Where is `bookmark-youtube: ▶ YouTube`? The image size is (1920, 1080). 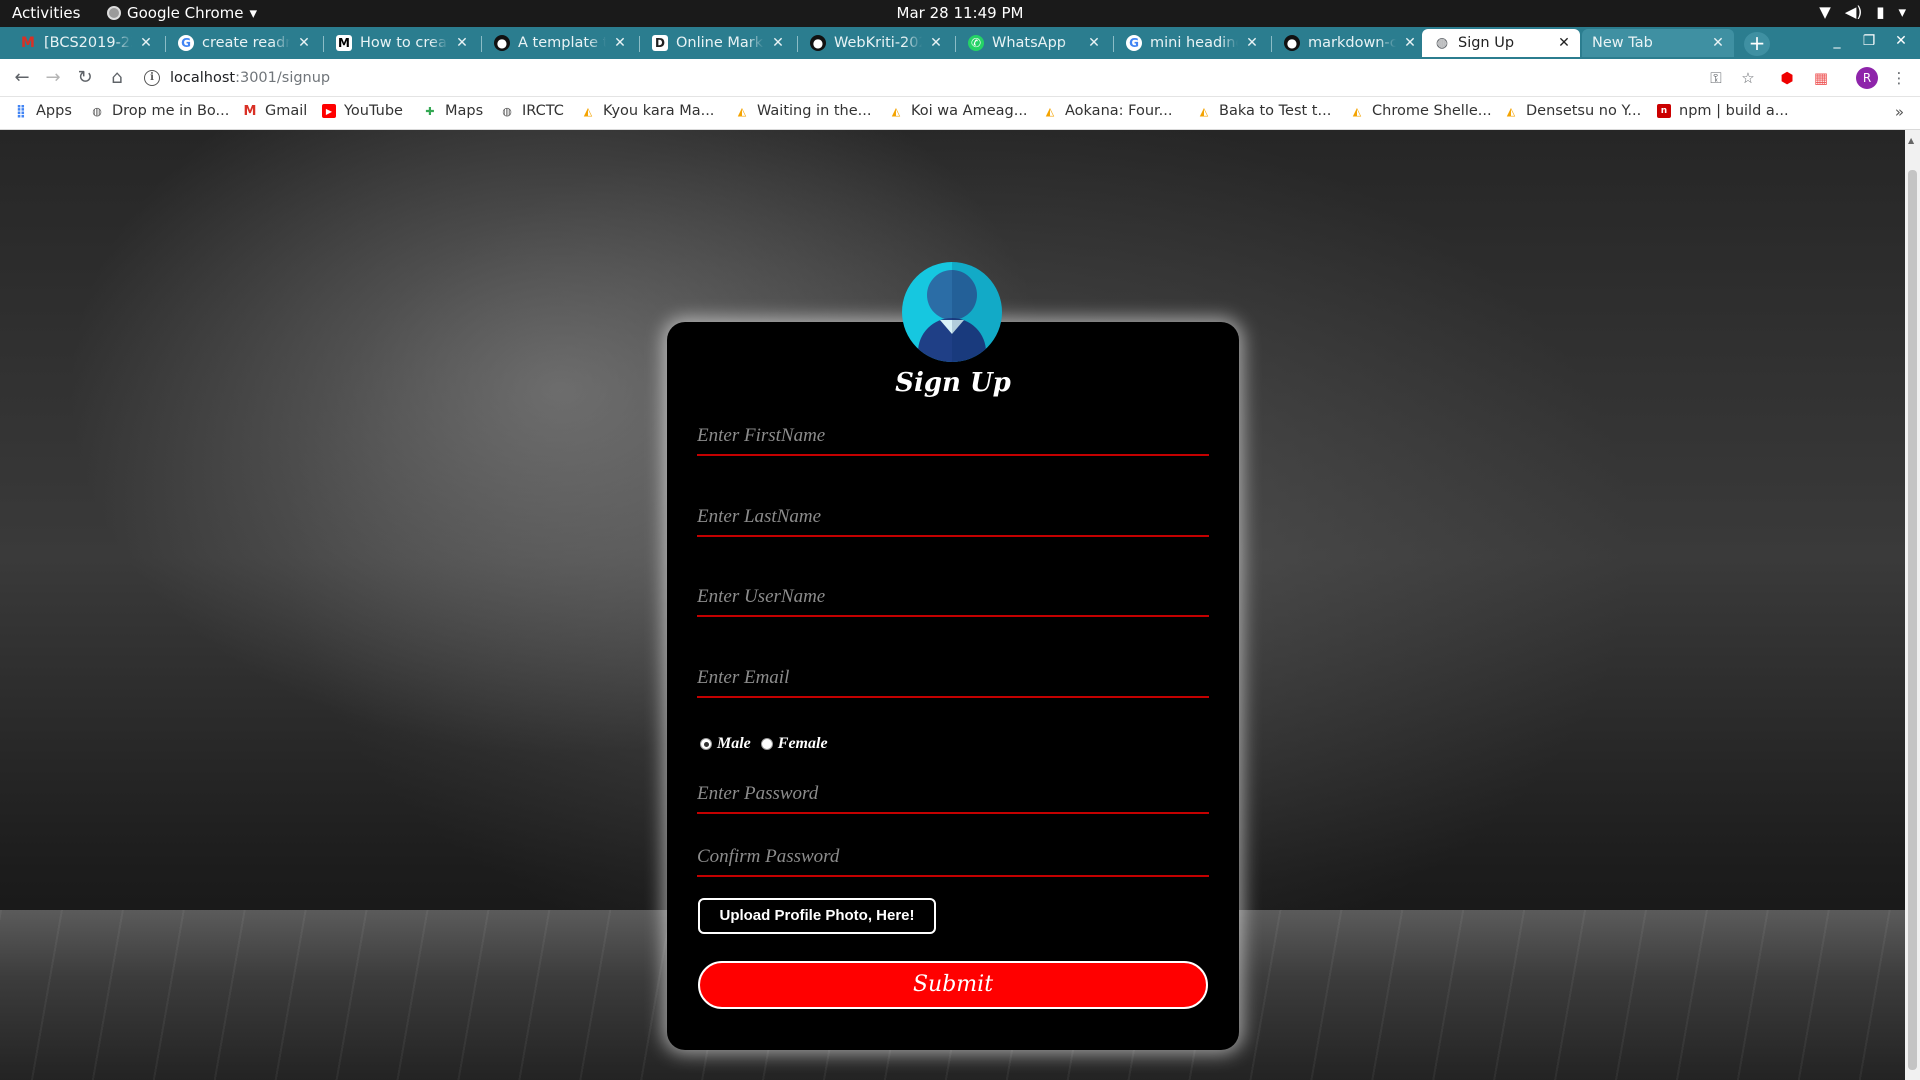 bookmark-youtube: ▶ YouTube is located at coordinates (362, 111).